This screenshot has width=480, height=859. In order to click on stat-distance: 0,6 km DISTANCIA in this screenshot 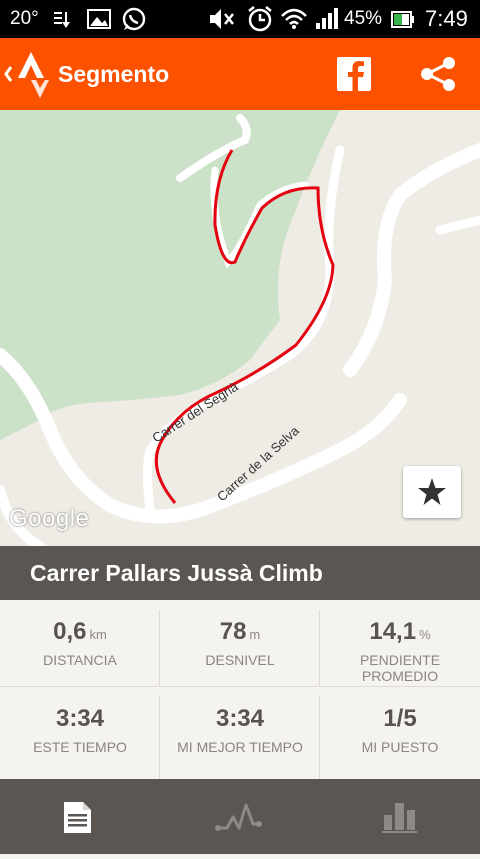, I will do `click(80, 643)`.